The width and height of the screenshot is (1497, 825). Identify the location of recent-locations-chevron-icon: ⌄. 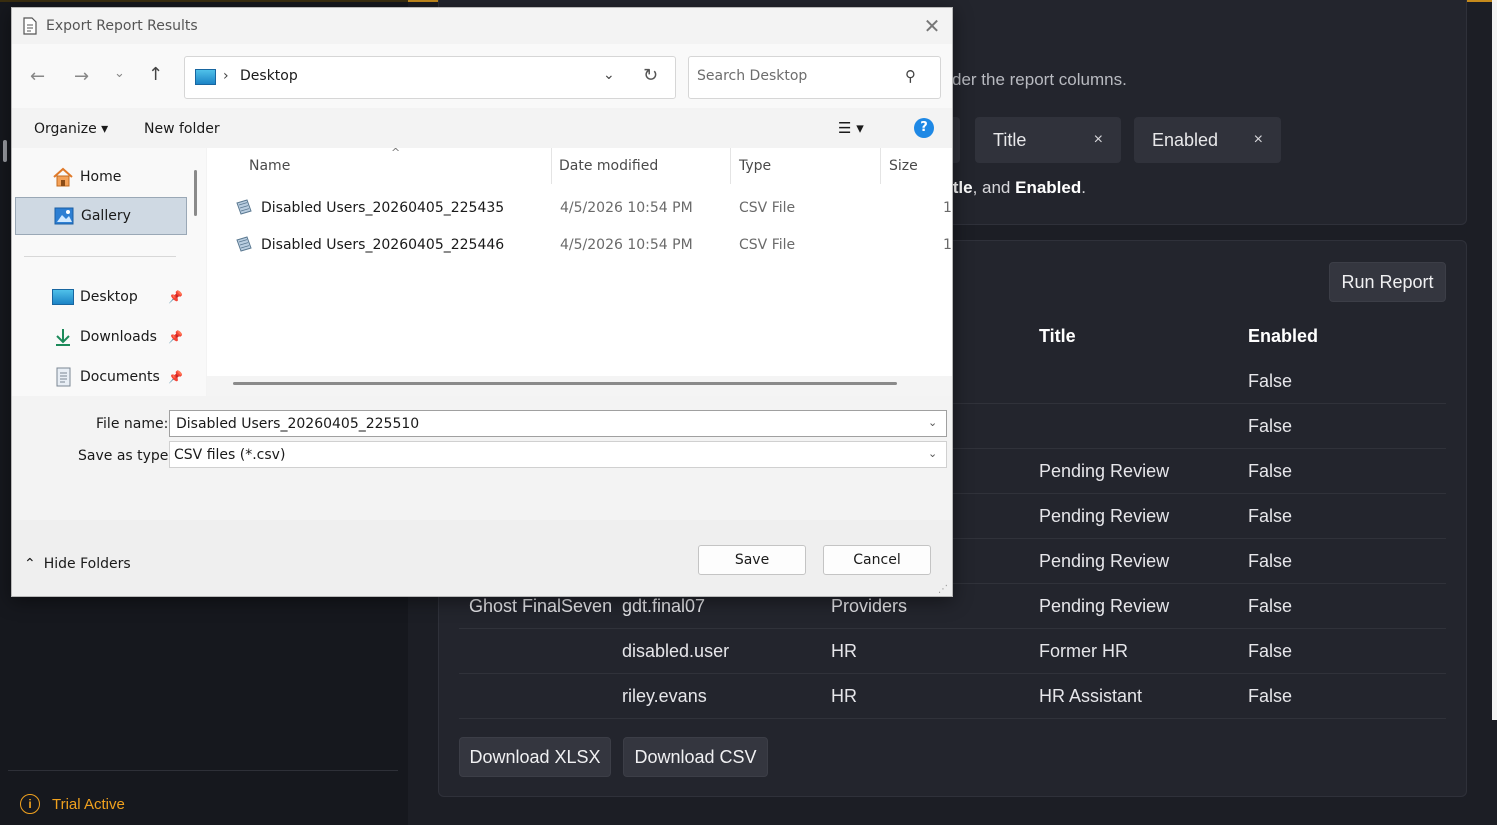
(119, 73).